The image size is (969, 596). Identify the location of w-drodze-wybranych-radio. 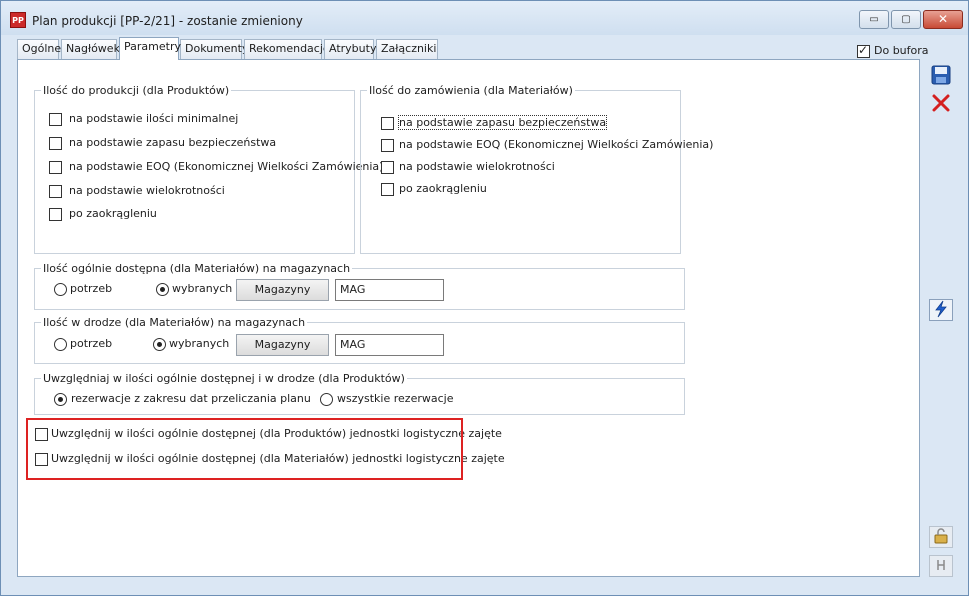
(159, 344).